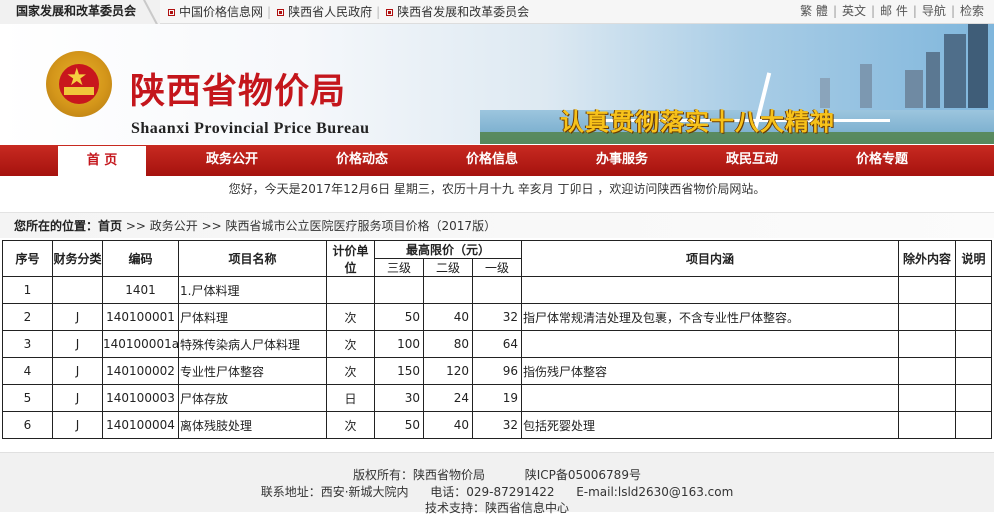 The image size is (994, 516). I want to click on cell-category, so click(77, 290).